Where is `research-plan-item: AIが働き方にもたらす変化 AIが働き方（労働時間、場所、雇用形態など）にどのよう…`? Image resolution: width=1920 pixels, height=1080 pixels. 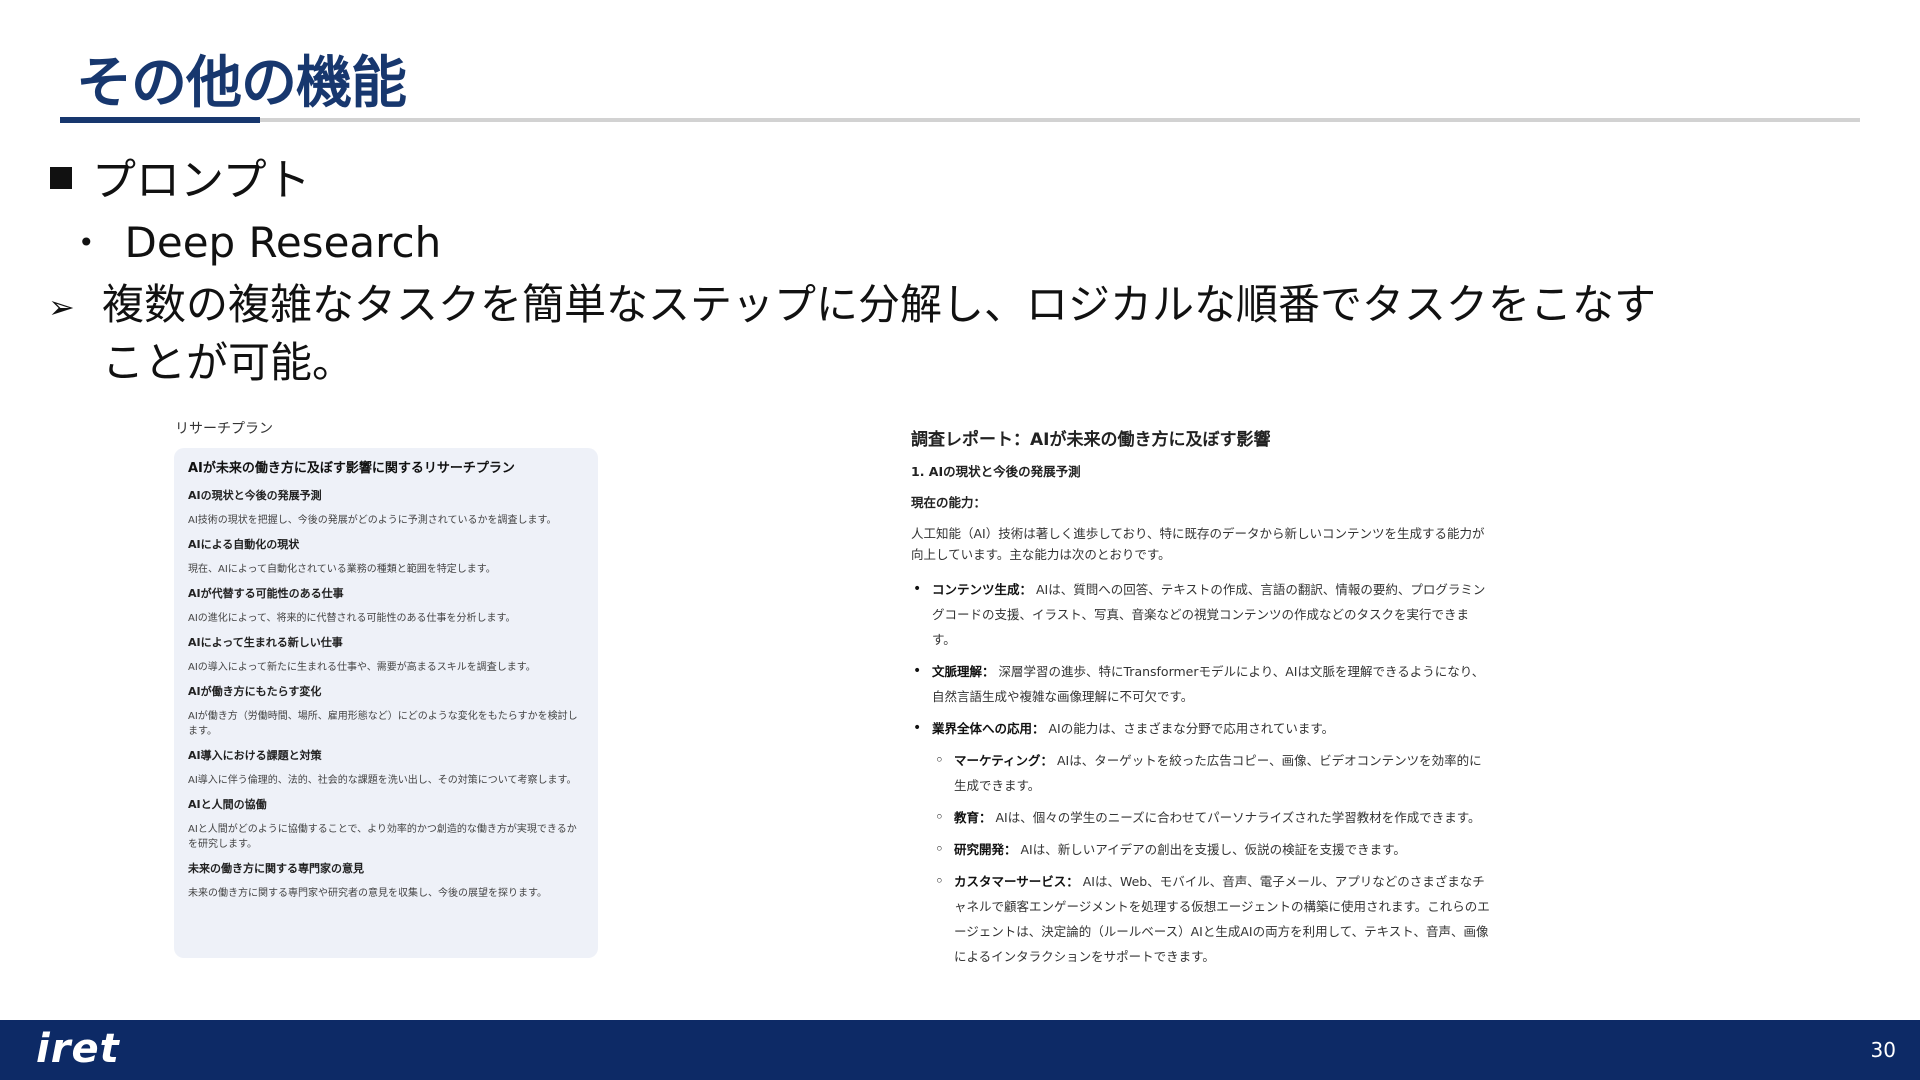 research-plan-item: AIが働き方にもたらす変化 AIが働き方（労働時間、場所、雇用形態など）にどのよう… is located at coordinates (386, 711).